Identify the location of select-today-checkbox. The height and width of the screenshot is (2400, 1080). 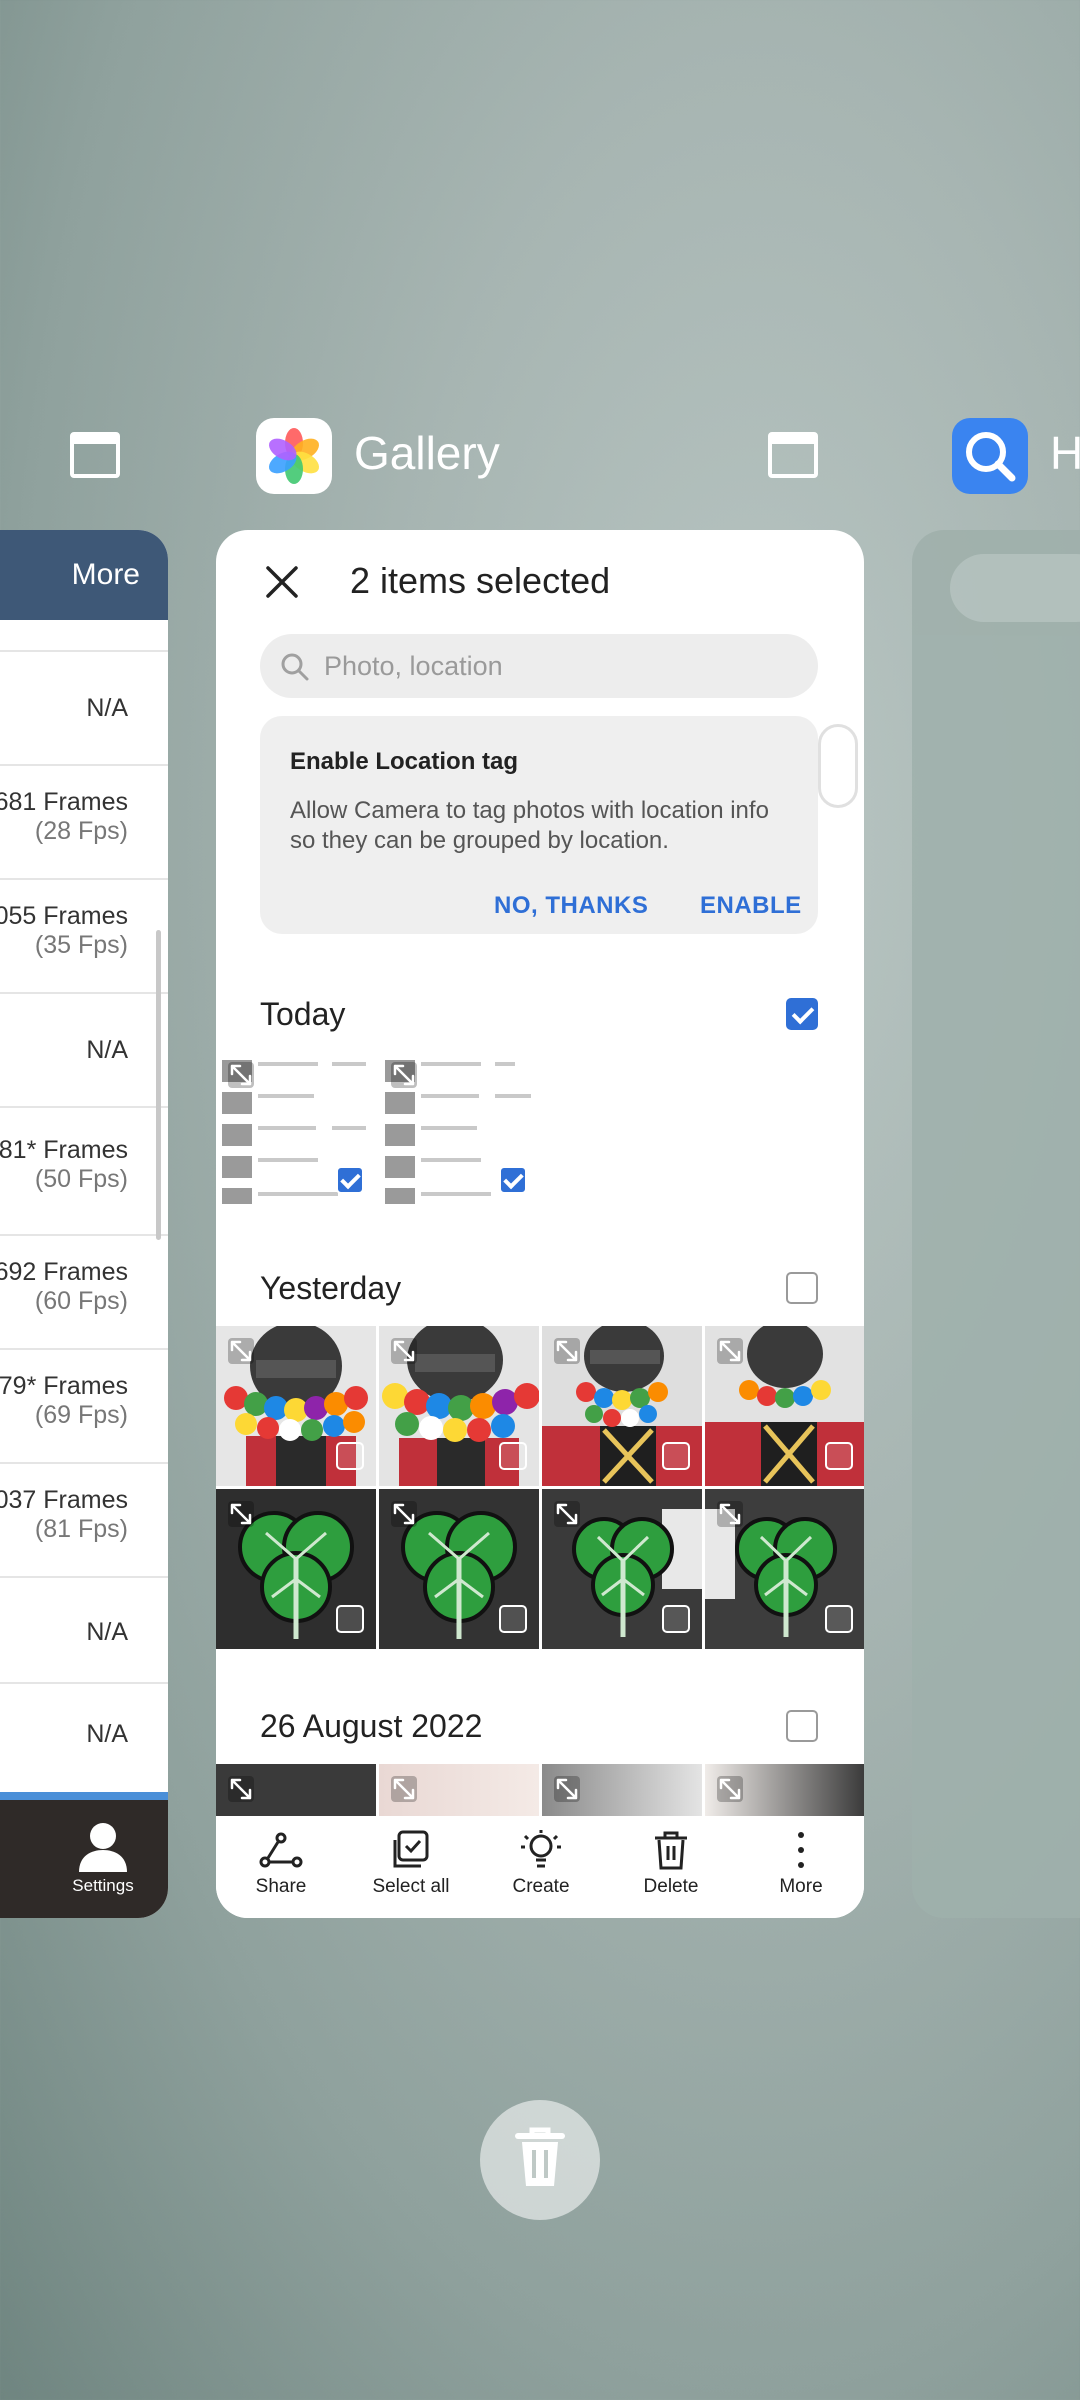
(802, 1014).